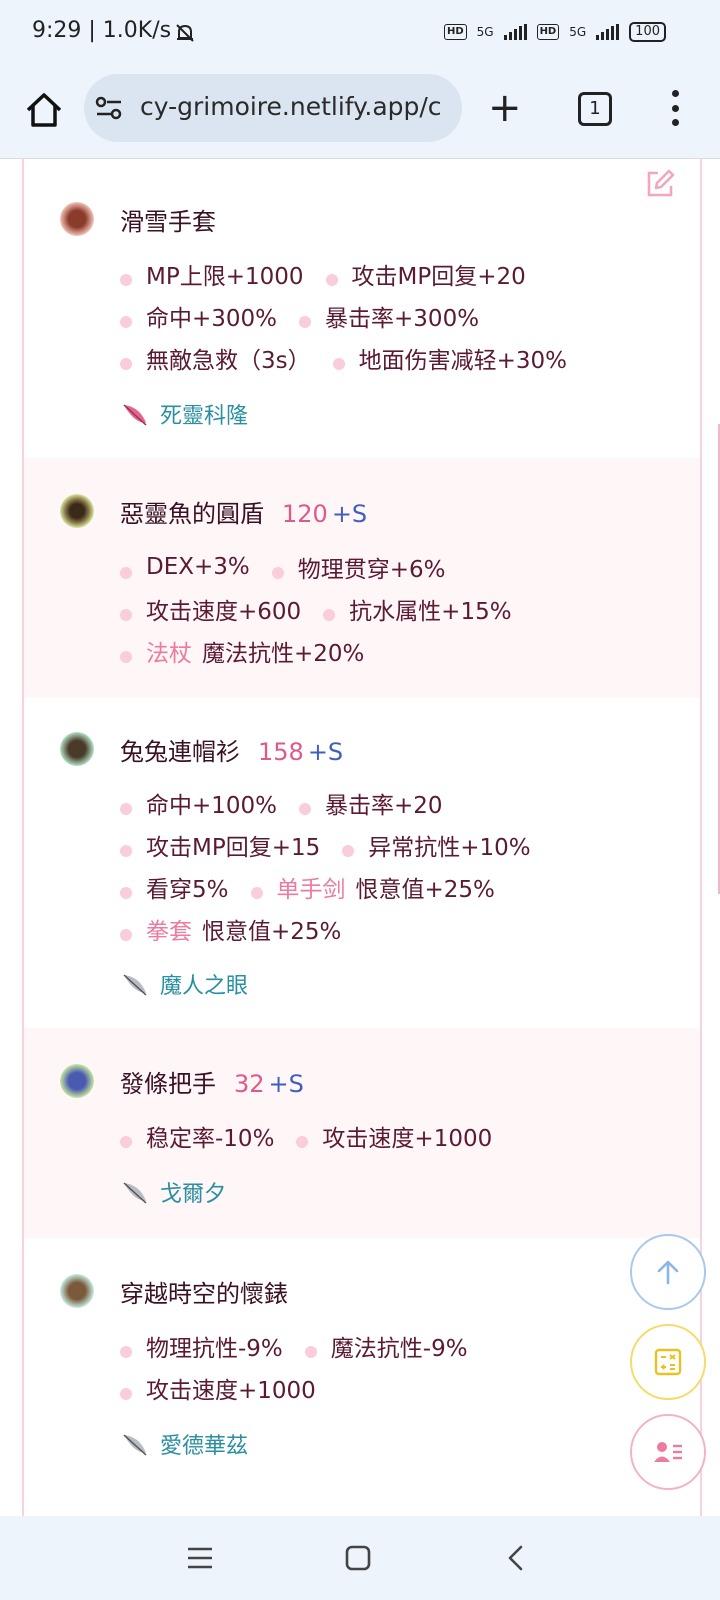  What do you see at coordinates (298, 106) in the screenshot?
I see `url-text: cy-grimoire.netlify.app/c` at bounding box center [298, 106].